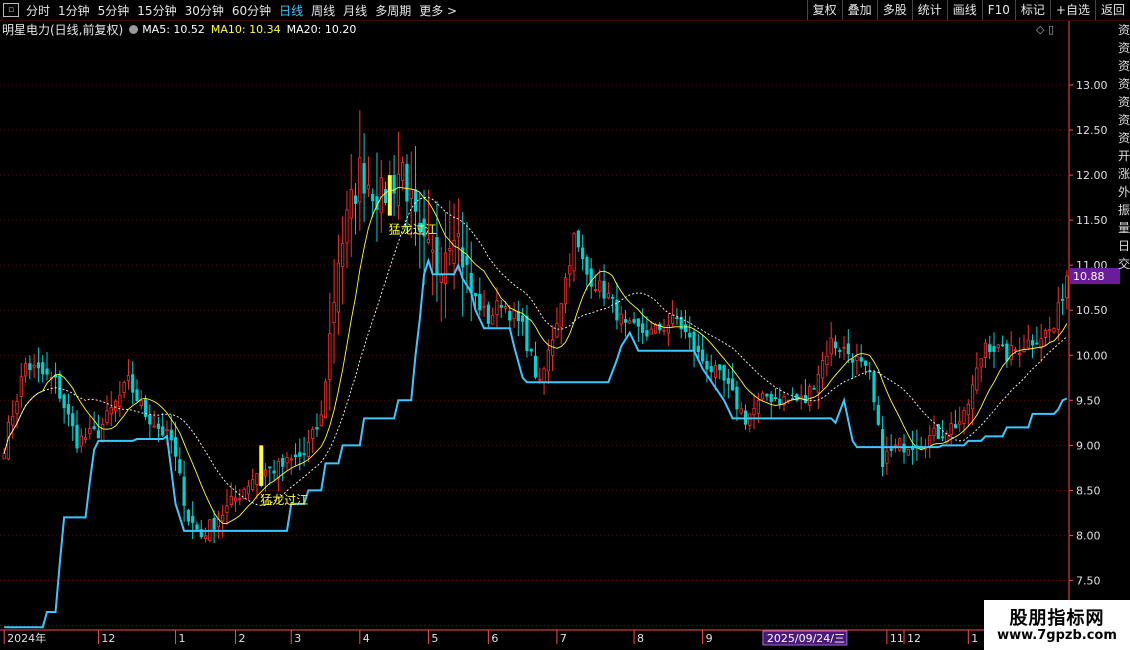 This screenshot has width=1130, height=650. What do you see at coordinates (74, 10) in the screenshot?
I see `tab-1: 1分钟` at bounding box center [74, 10].